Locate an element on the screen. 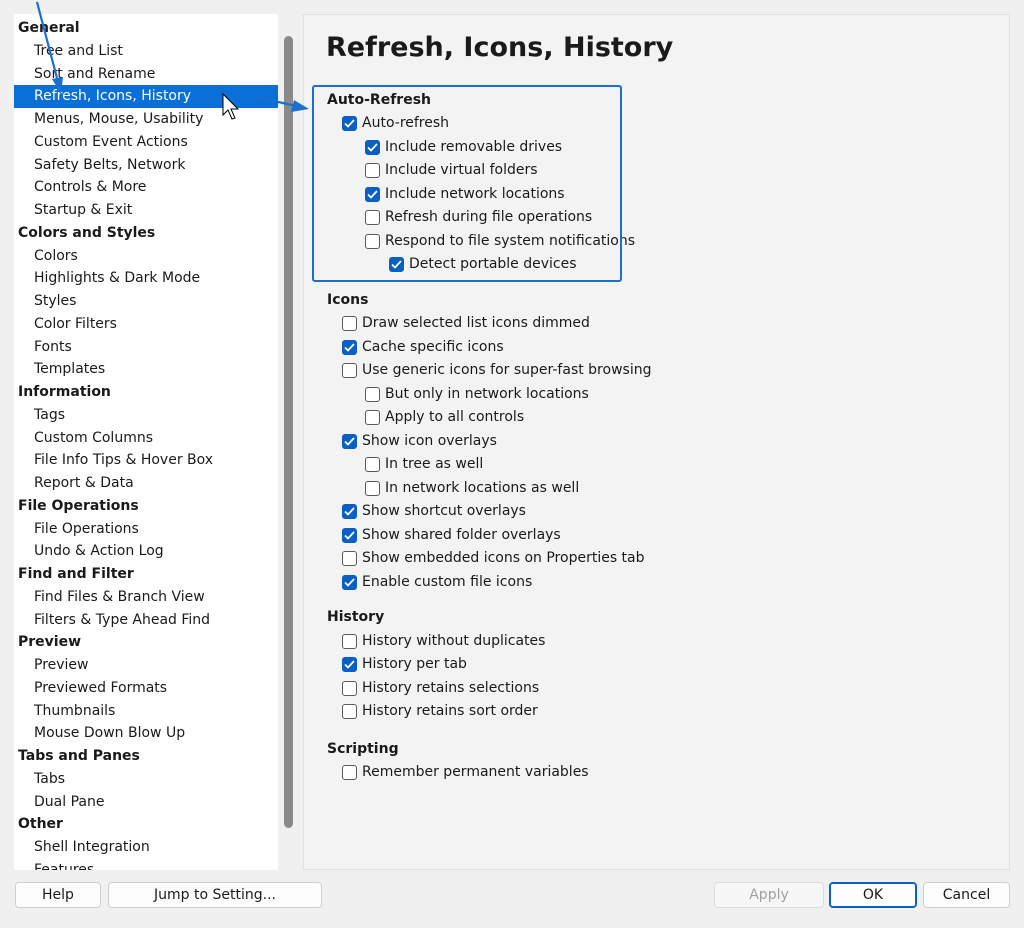 This screenshot has width=1024, height=928. checkbox-show-embedded-icons is located at coordinates (349, 558).